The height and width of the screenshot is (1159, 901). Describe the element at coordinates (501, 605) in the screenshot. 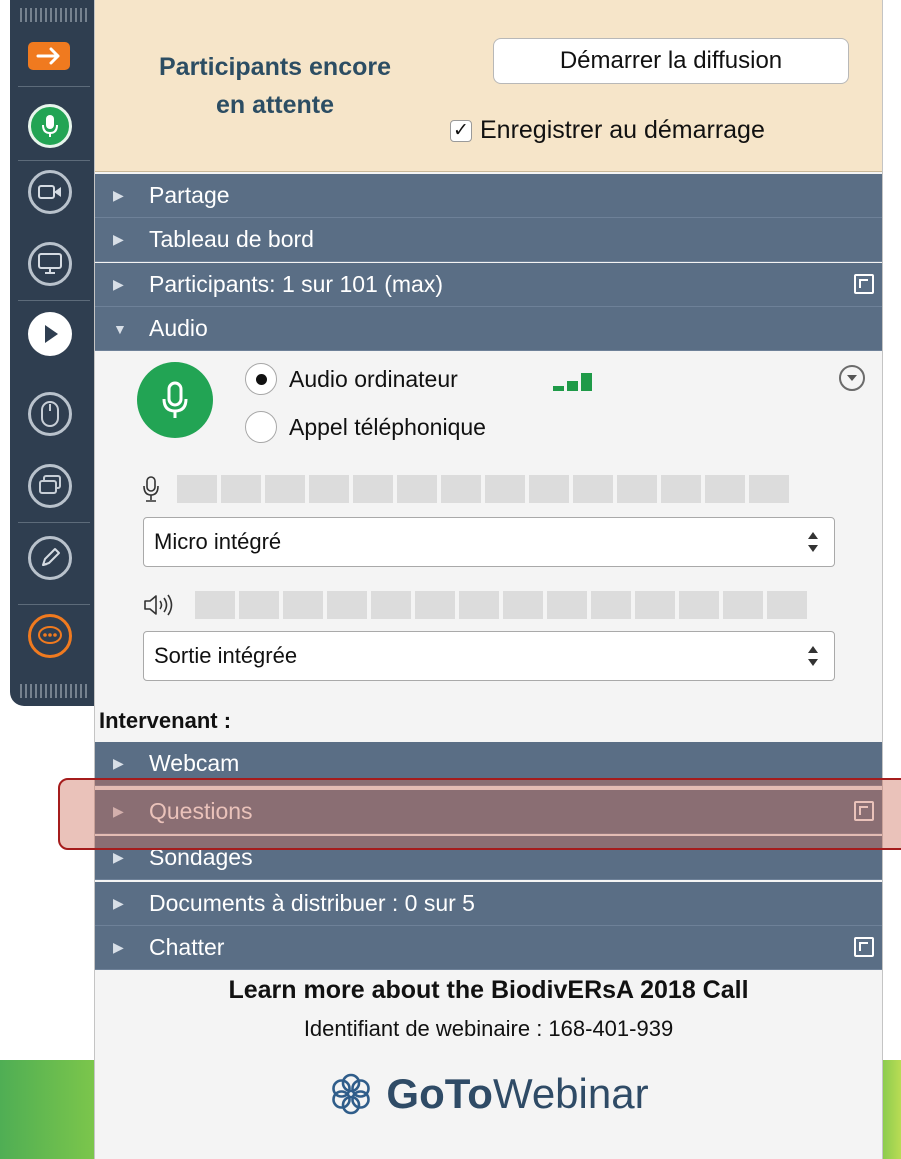

I see `speaker-level-bars` at that location.